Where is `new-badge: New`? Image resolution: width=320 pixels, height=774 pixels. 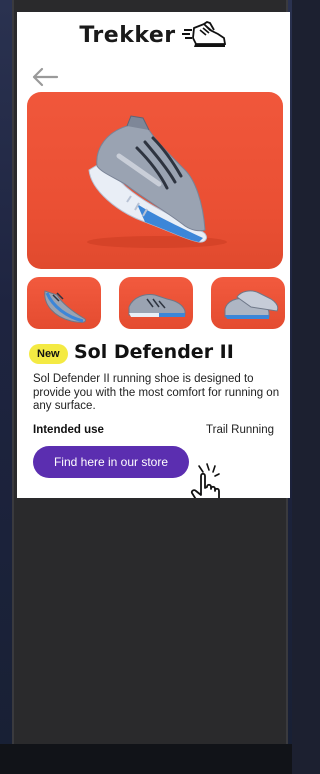
new-badge: New is located at coordinates (48, 354).